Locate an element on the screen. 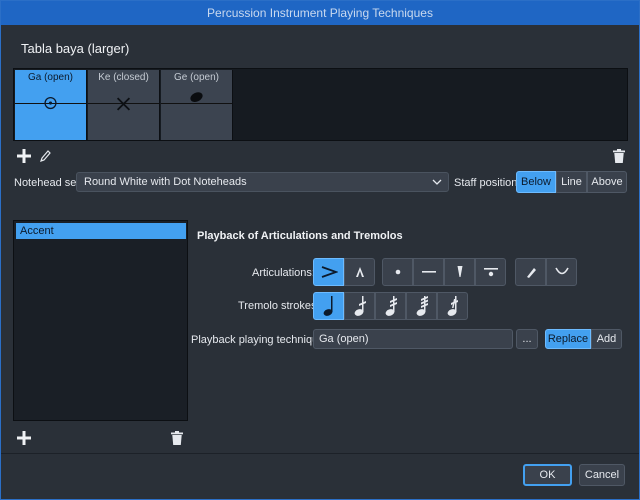 The width and height of the screenshot is (640, 500). accent-articulation-group is located at coordinates (344, 272).